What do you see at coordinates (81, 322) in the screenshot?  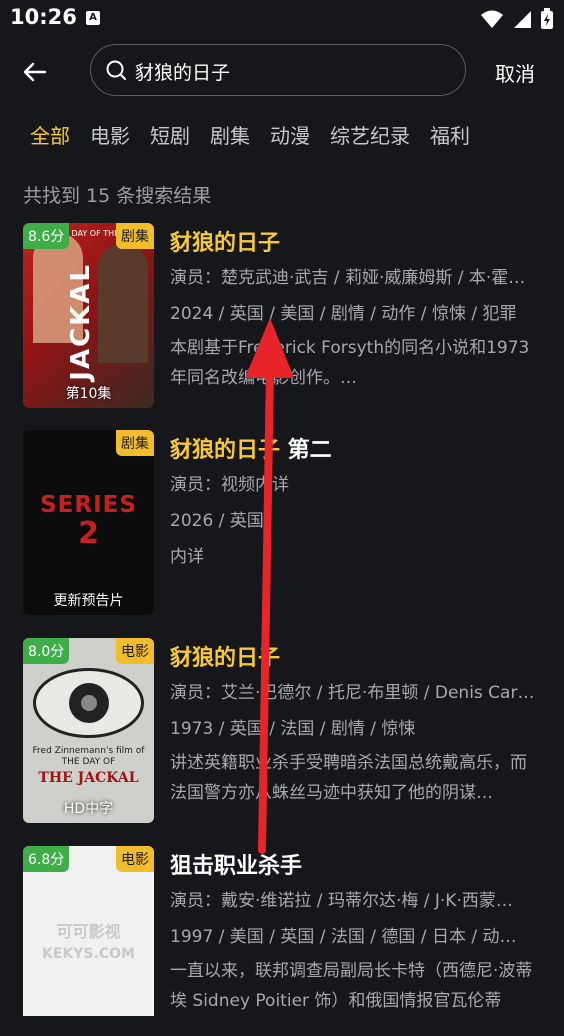 I see `poster-title: JACKAL` at bounding box center [81, 322].